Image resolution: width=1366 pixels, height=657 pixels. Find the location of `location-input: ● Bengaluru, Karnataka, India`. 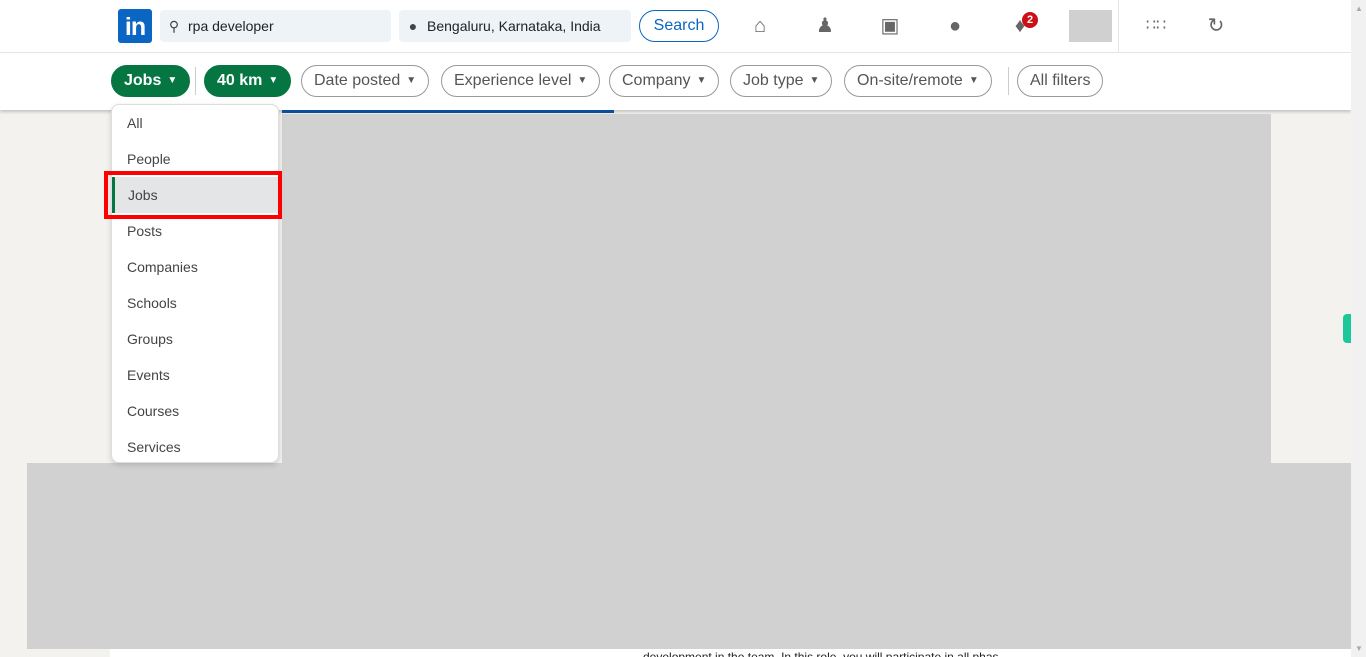

location-input: ● Bengaluru, Karnataka, India is located at coordinates (515, 26).